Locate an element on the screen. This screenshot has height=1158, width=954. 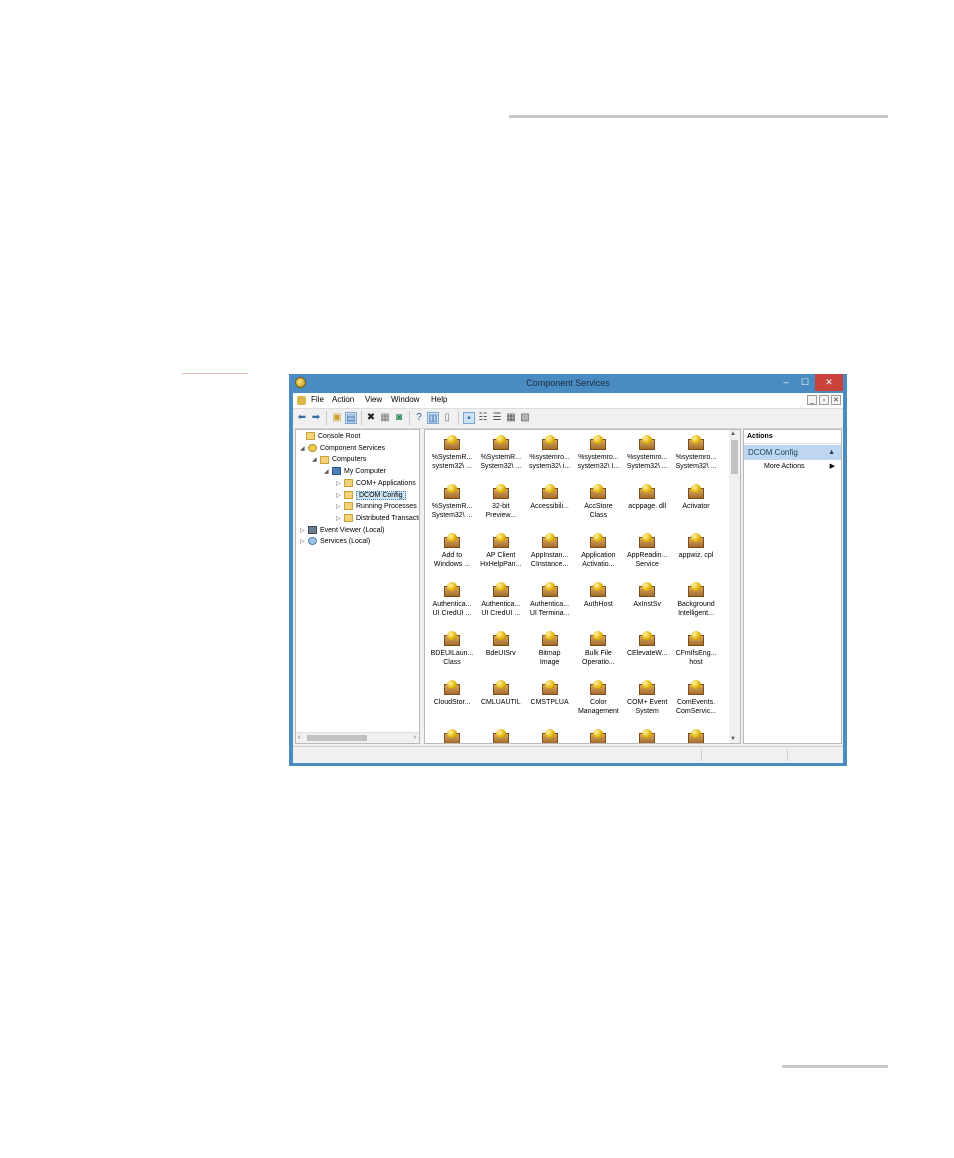
dcom-app-item: CFmIfsEng... host is located at coordinates (696, 652).